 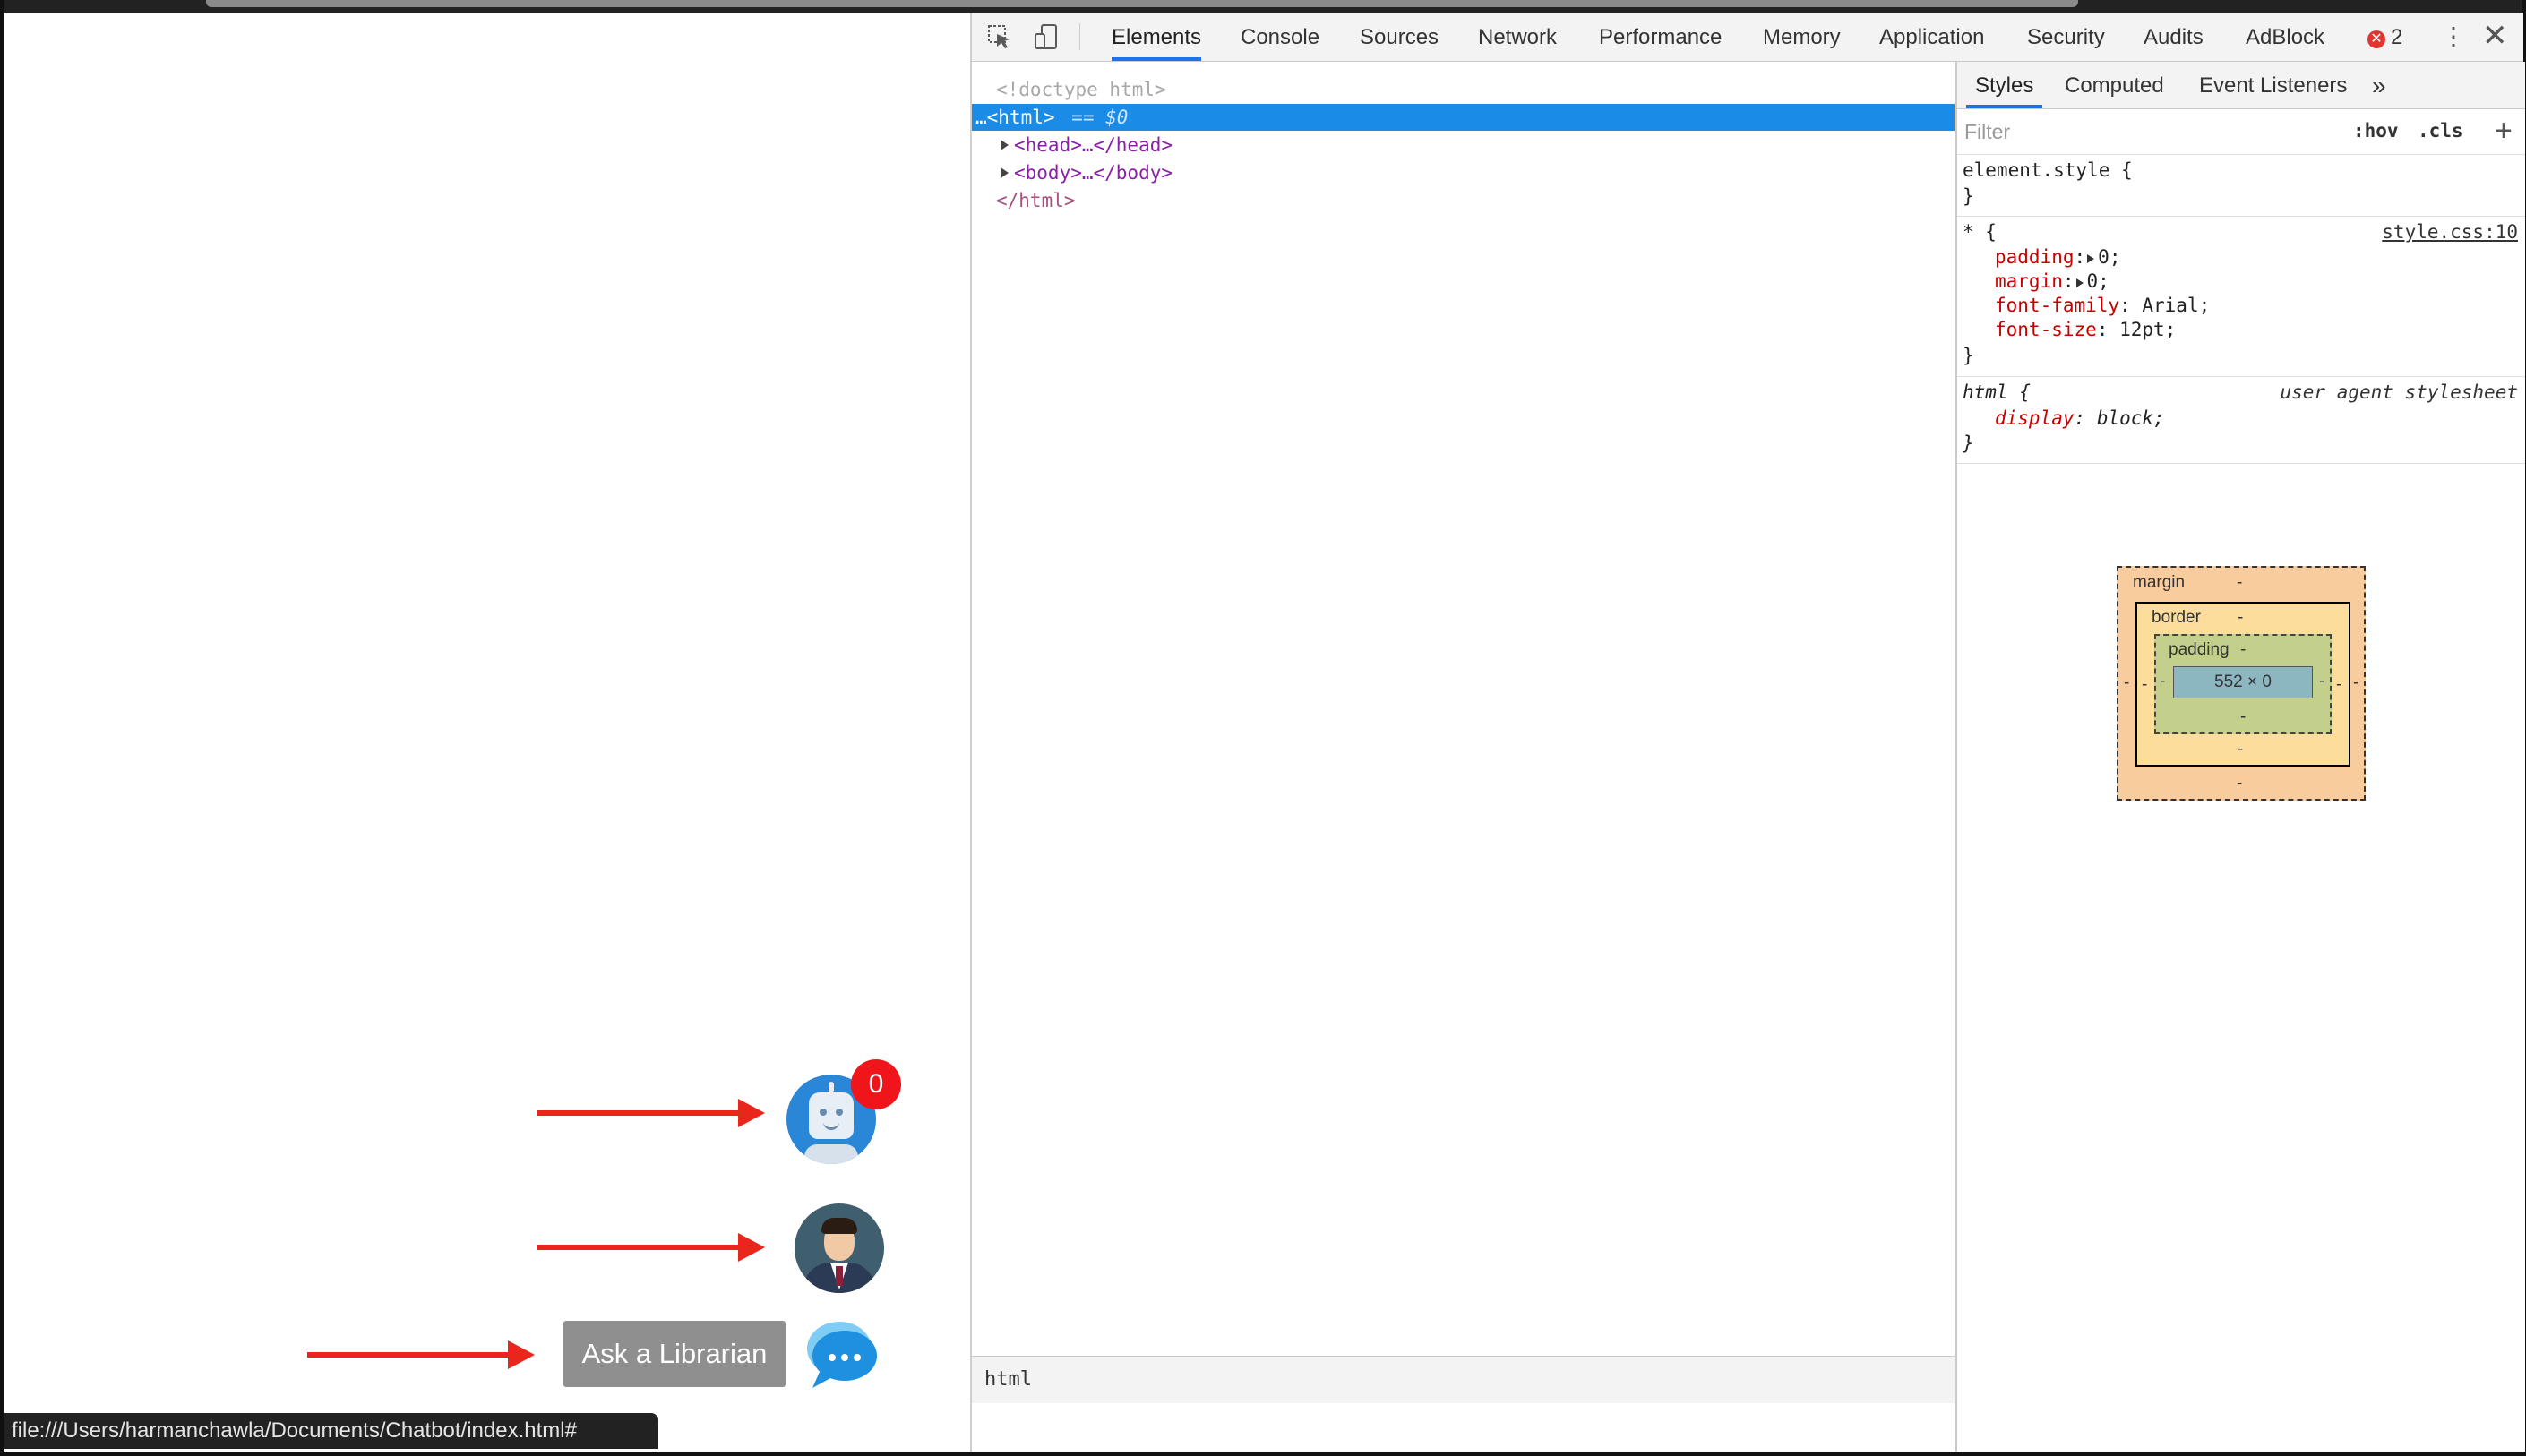 What do you see at coordinates (831, 1154) in the screenshot?
I see `bot-body` at bounding box center [831, 1154].